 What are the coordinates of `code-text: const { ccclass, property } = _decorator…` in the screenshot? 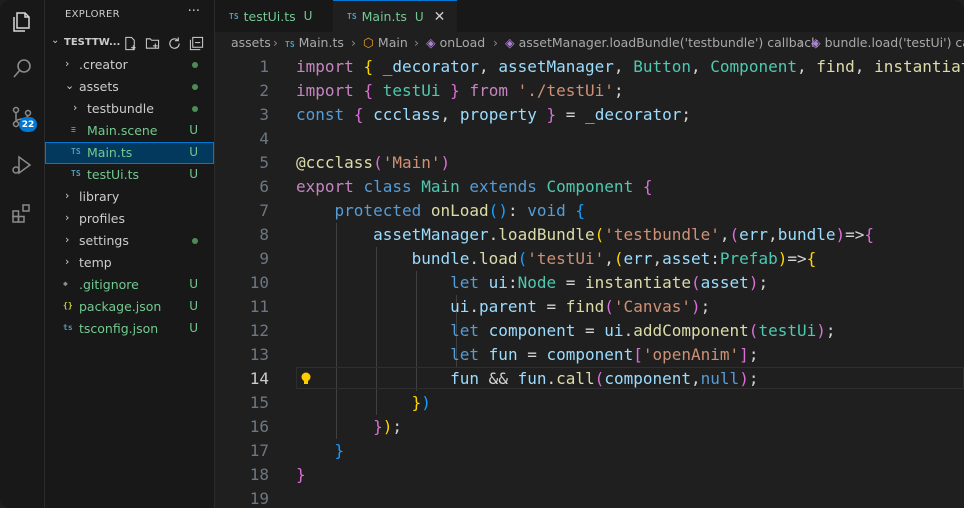 It's located at (494, 114).